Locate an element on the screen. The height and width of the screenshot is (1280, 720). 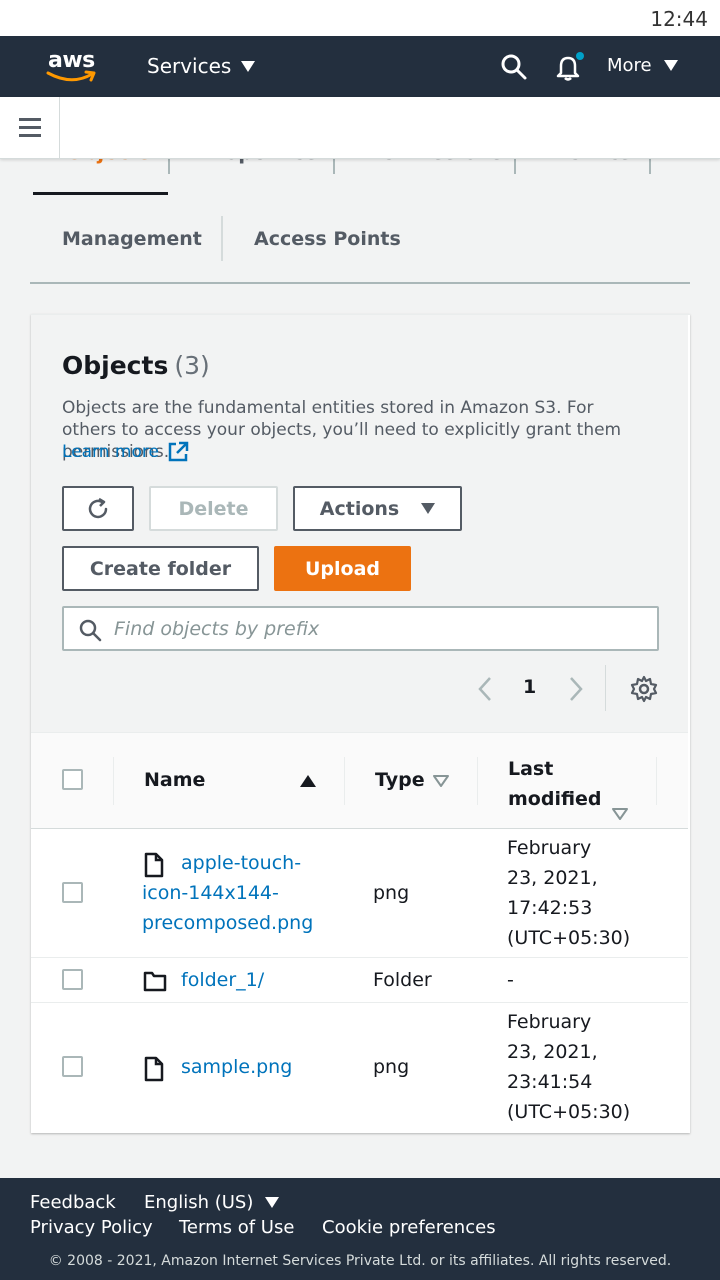
more-menu: More is located at coordinates (642, 65).